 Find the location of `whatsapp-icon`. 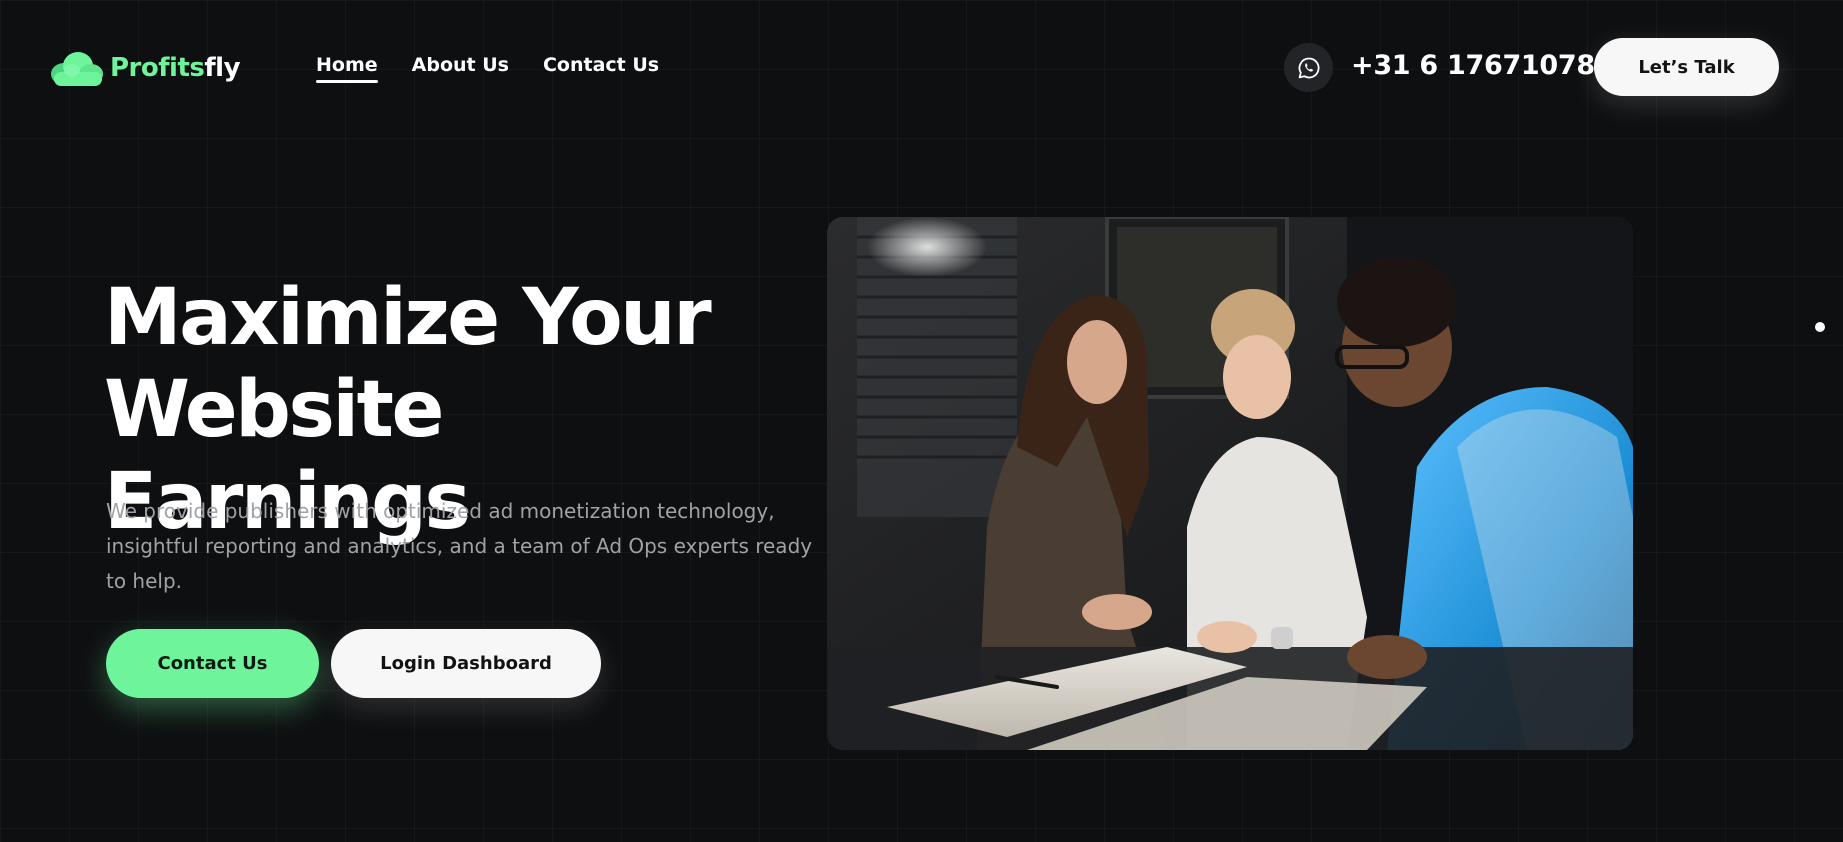

whatsapp-icon is located at coordinates (1308, 67).